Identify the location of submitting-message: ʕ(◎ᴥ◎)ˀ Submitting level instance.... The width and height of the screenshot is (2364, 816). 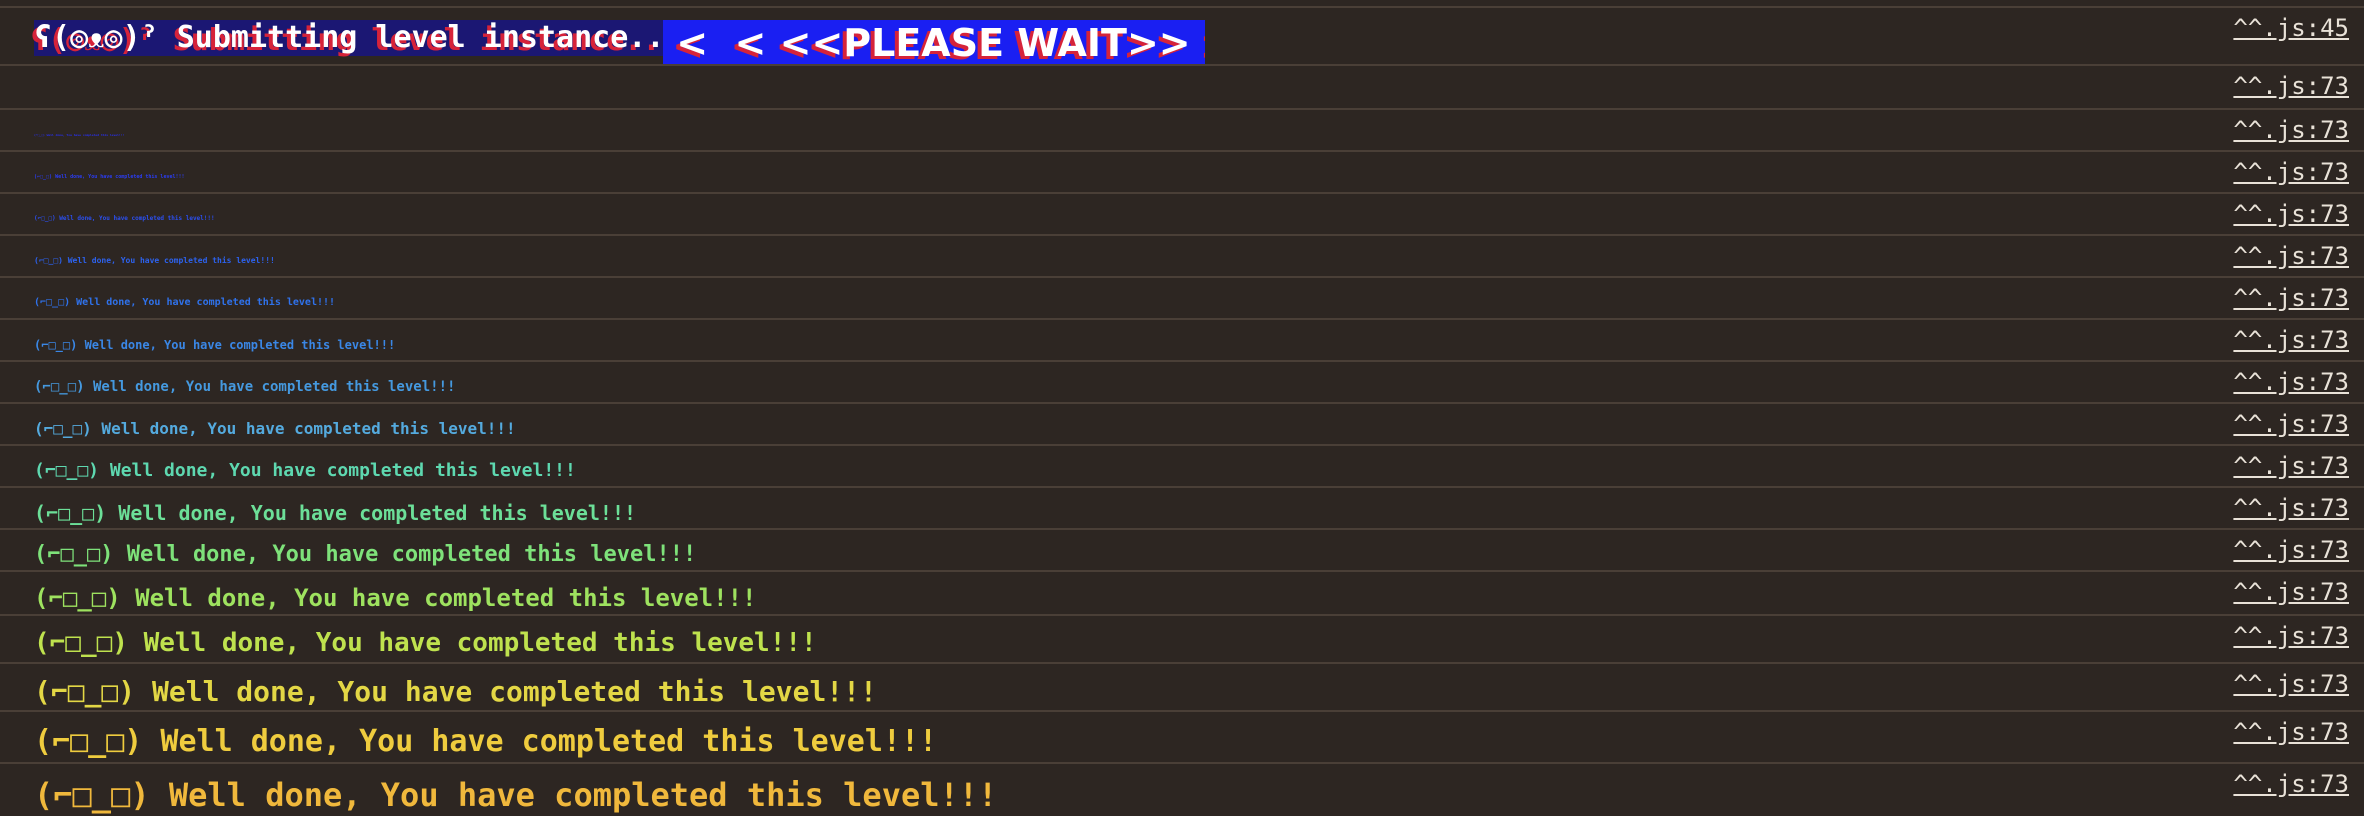
(365, 38).